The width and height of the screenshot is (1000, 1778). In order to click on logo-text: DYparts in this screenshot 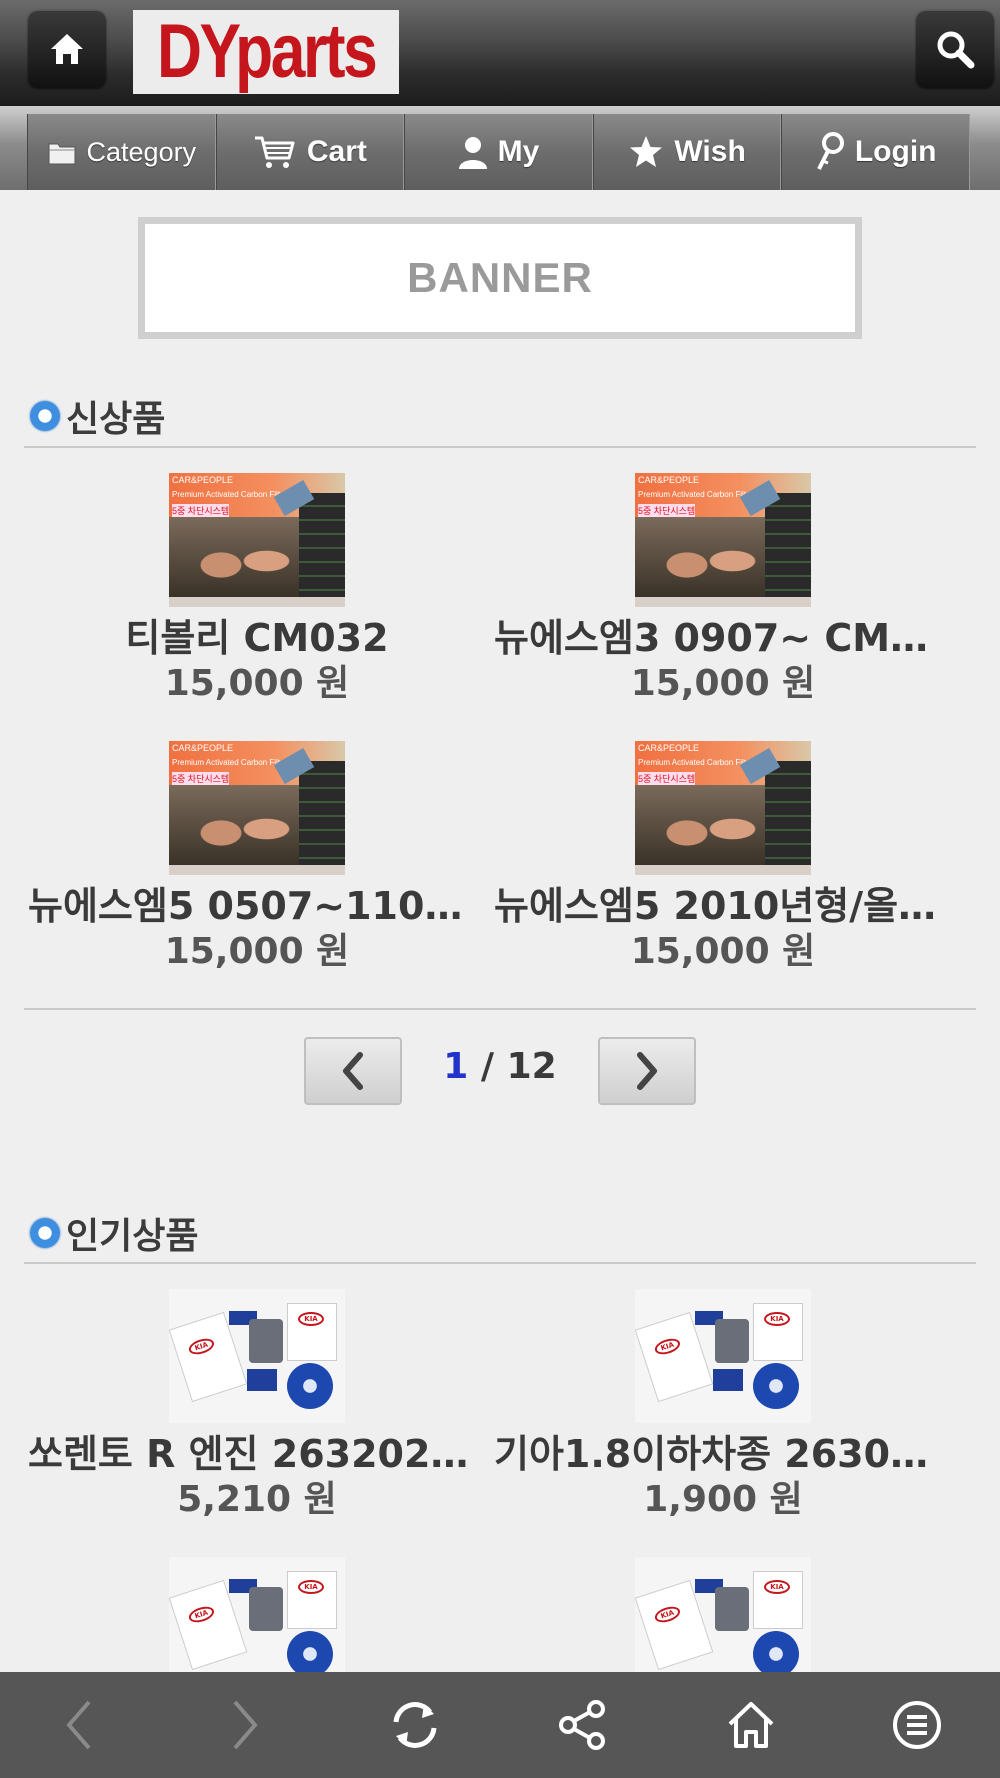, I will do `click(267, 51)`.